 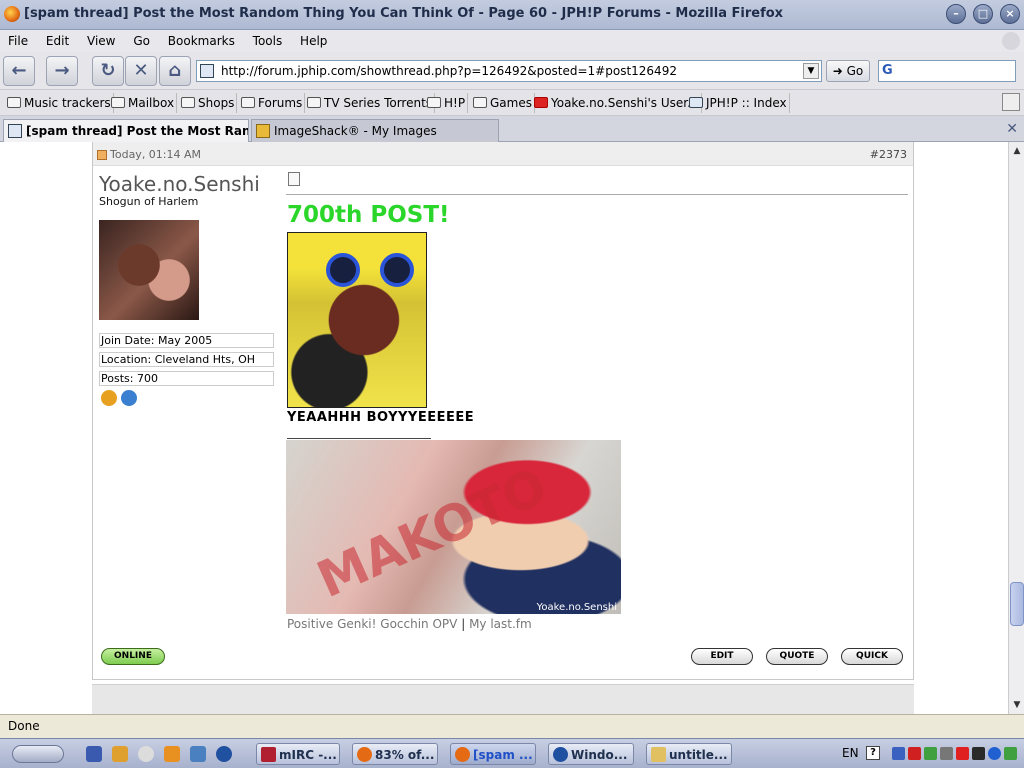 What do you see at coordinates (888, 154) in the screenshot?
I see `post-number-link: #2373` at bounding box center [888, 154].